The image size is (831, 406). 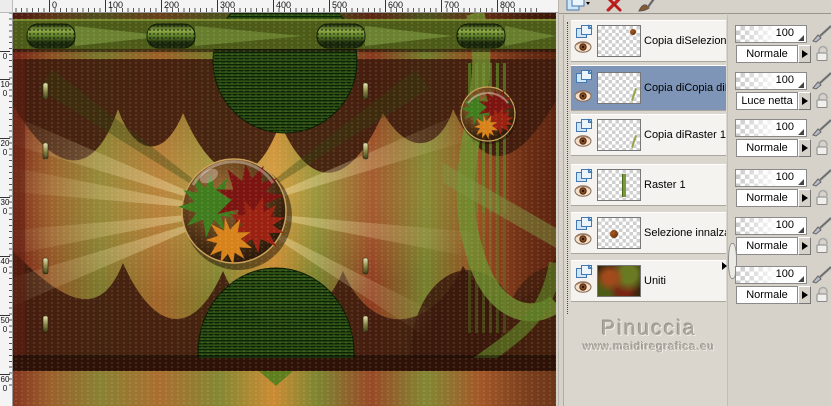 I want to click on layer-row-uniti: Uniti, so click(x=648, y=281).